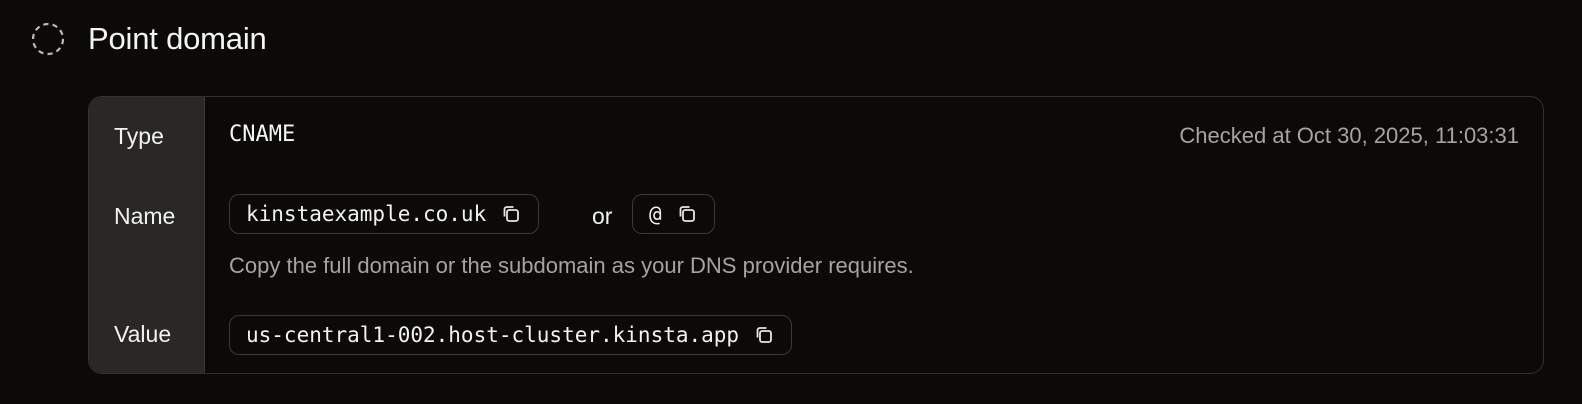  What do you see at coordinates (147, 235) in the screenshot?
I see `label-column: Type Name Value` at bounding box center [147, 235].